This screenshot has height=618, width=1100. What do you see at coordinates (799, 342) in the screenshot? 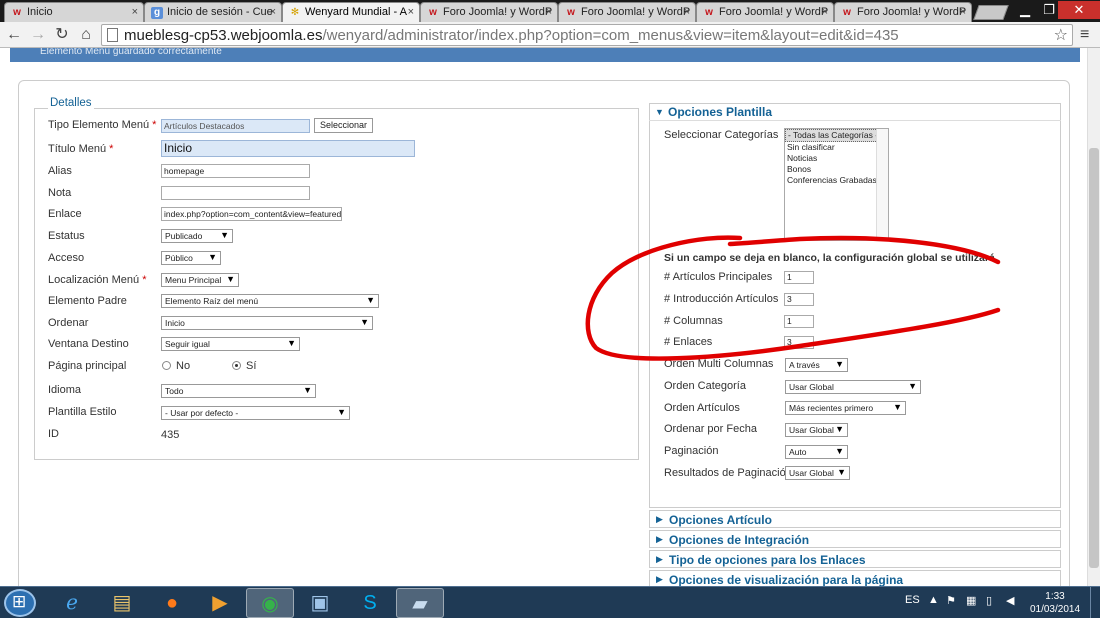
I see `enlaces-input: 3` at bounding box center [799, 342].